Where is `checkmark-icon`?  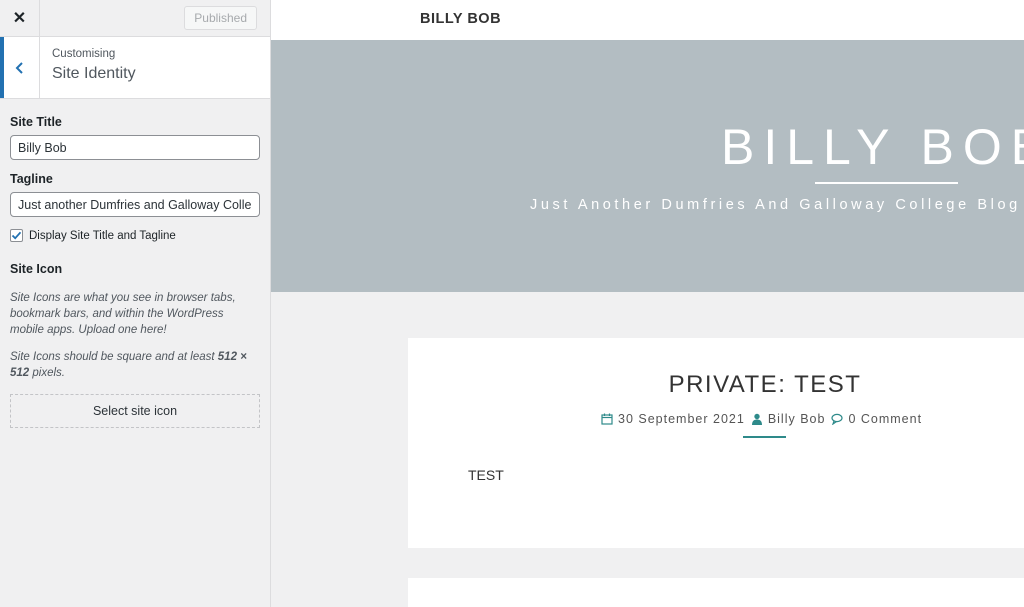
checkmark-icon is located at coordinates (16, 235).